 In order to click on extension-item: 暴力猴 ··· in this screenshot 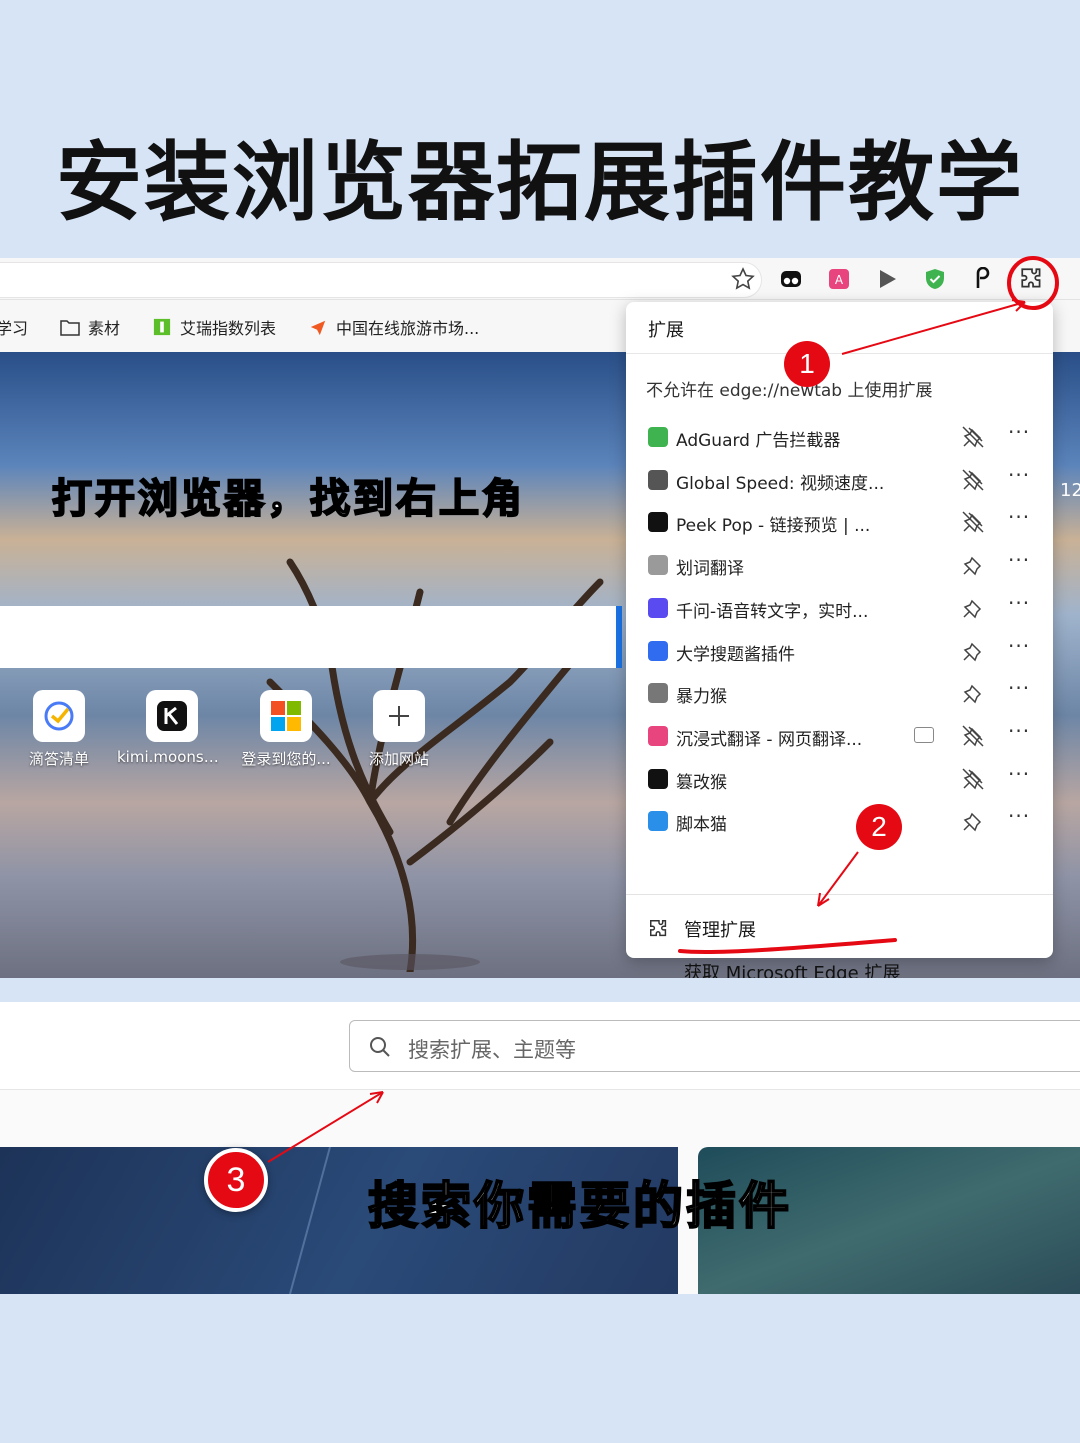, I will do `click(839, 693)`.